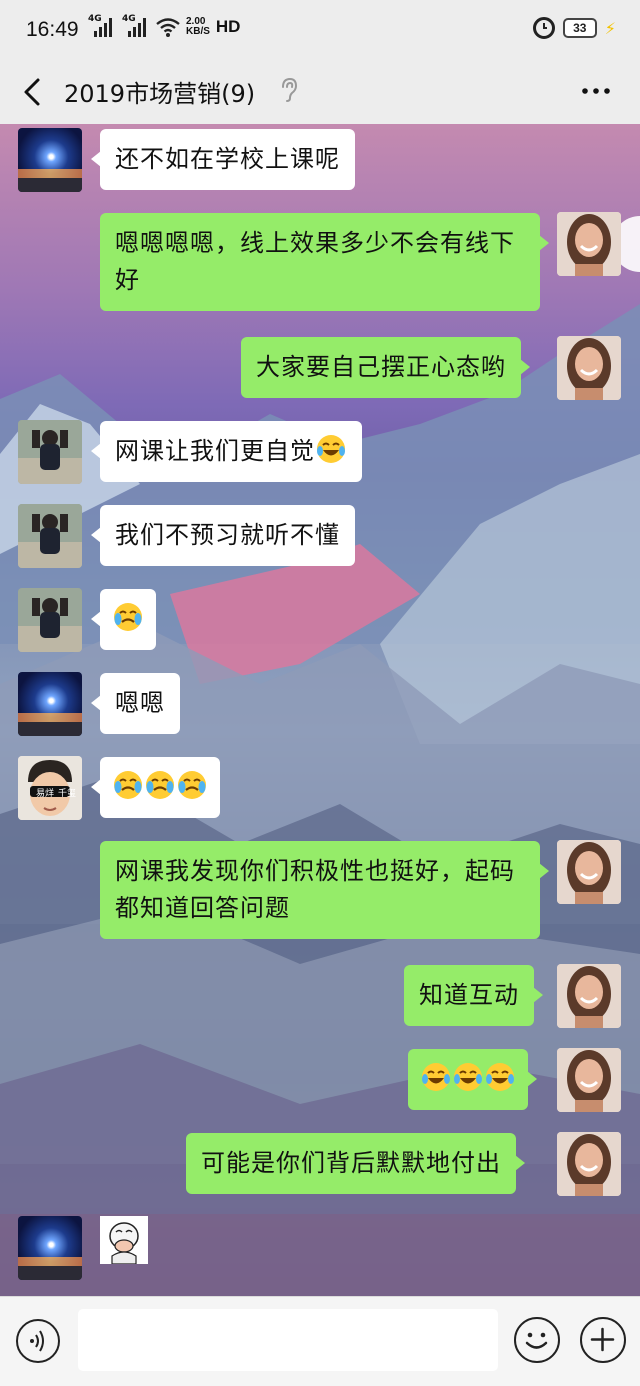 Image resolution: width=640 pixels, height=1386 pixels. Describe the element at coordinates (67, 794) in the screenshot. I see `avatar-caption: 千玺` at that location.